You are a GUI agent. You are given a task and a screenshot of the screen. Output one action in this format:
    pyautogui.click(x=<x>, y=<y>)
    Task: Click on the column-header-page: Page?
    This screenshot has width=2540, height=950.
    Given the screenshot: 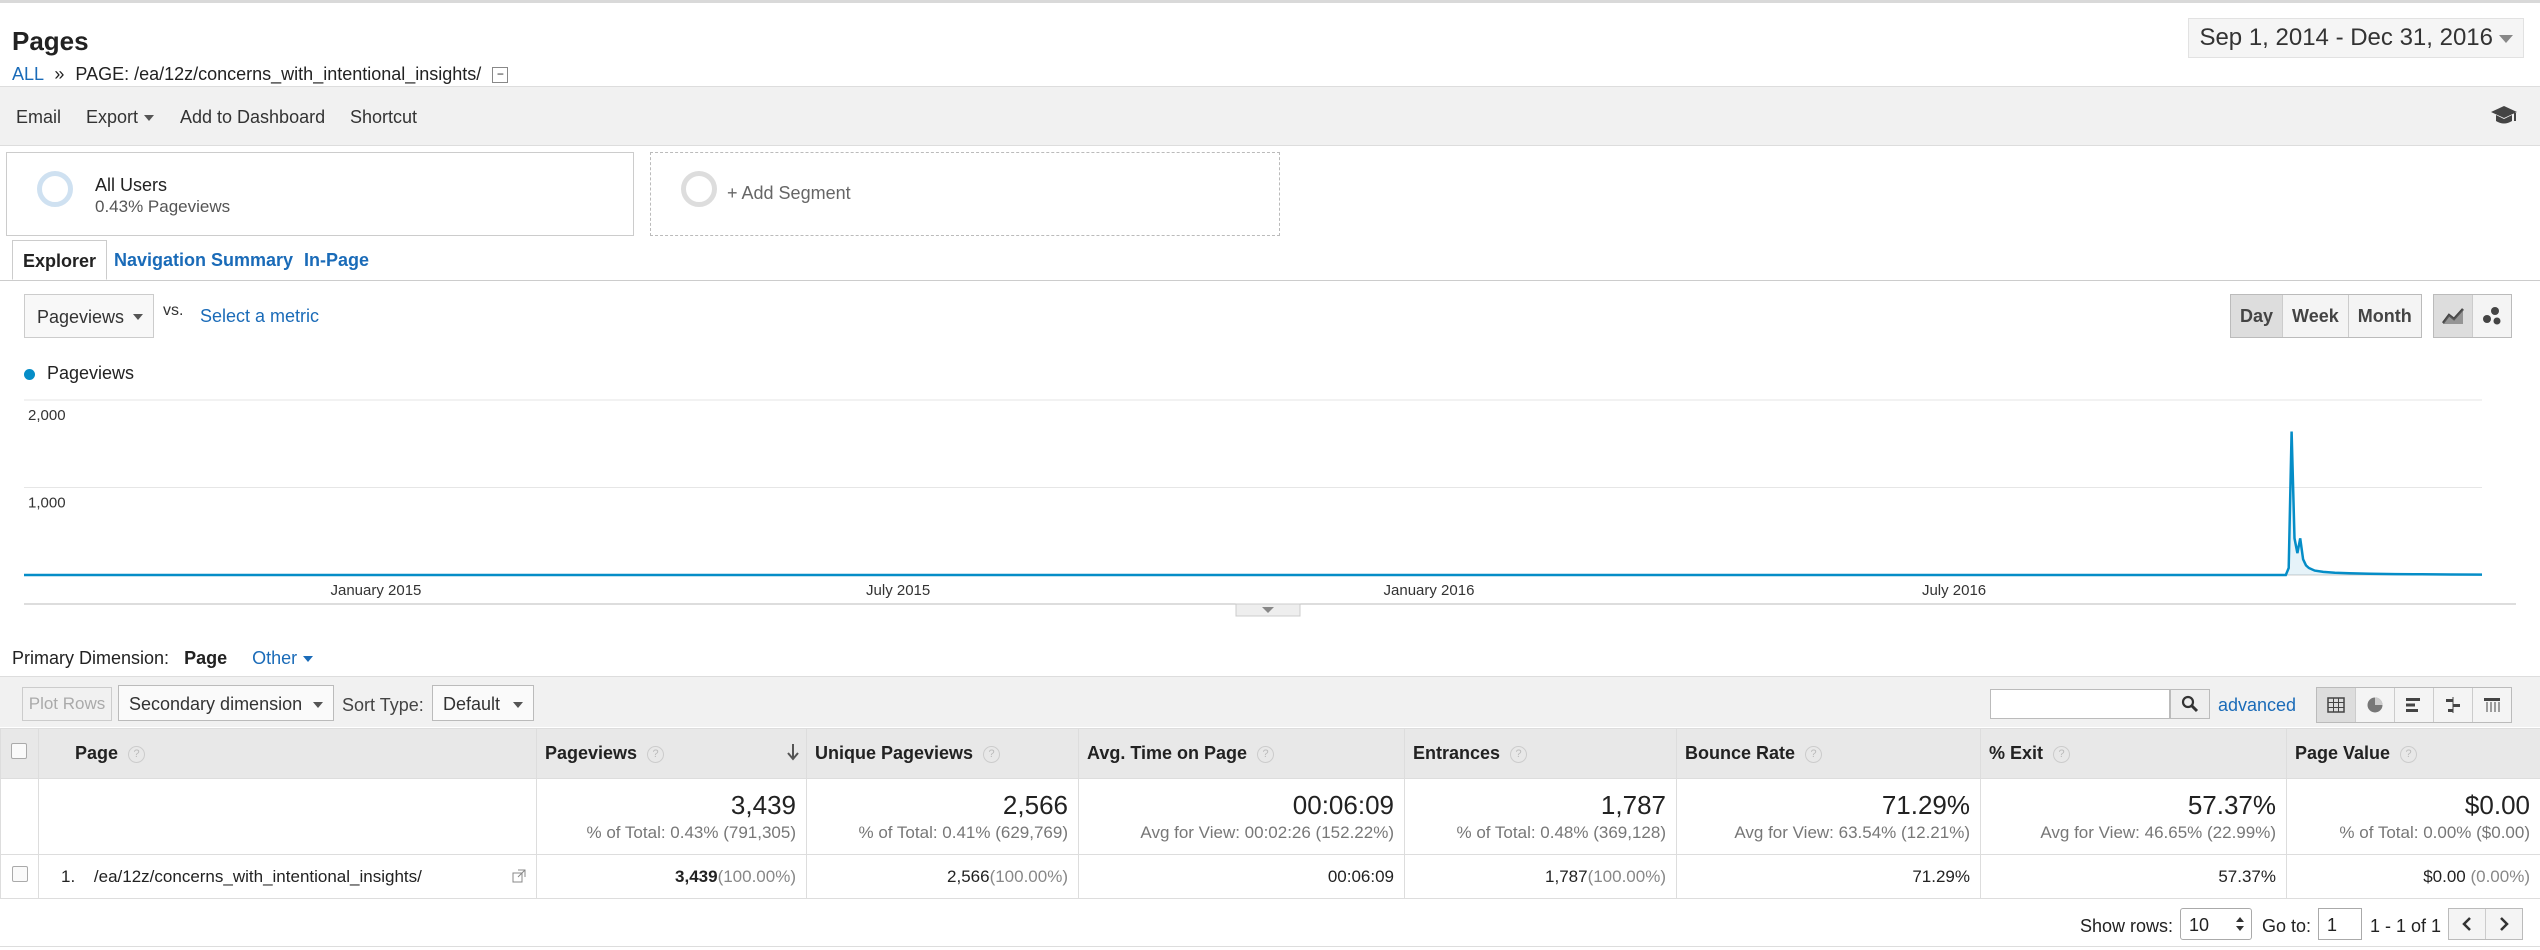 What is the action you would take?
    pyautogui.click(x=287, y=753)
    